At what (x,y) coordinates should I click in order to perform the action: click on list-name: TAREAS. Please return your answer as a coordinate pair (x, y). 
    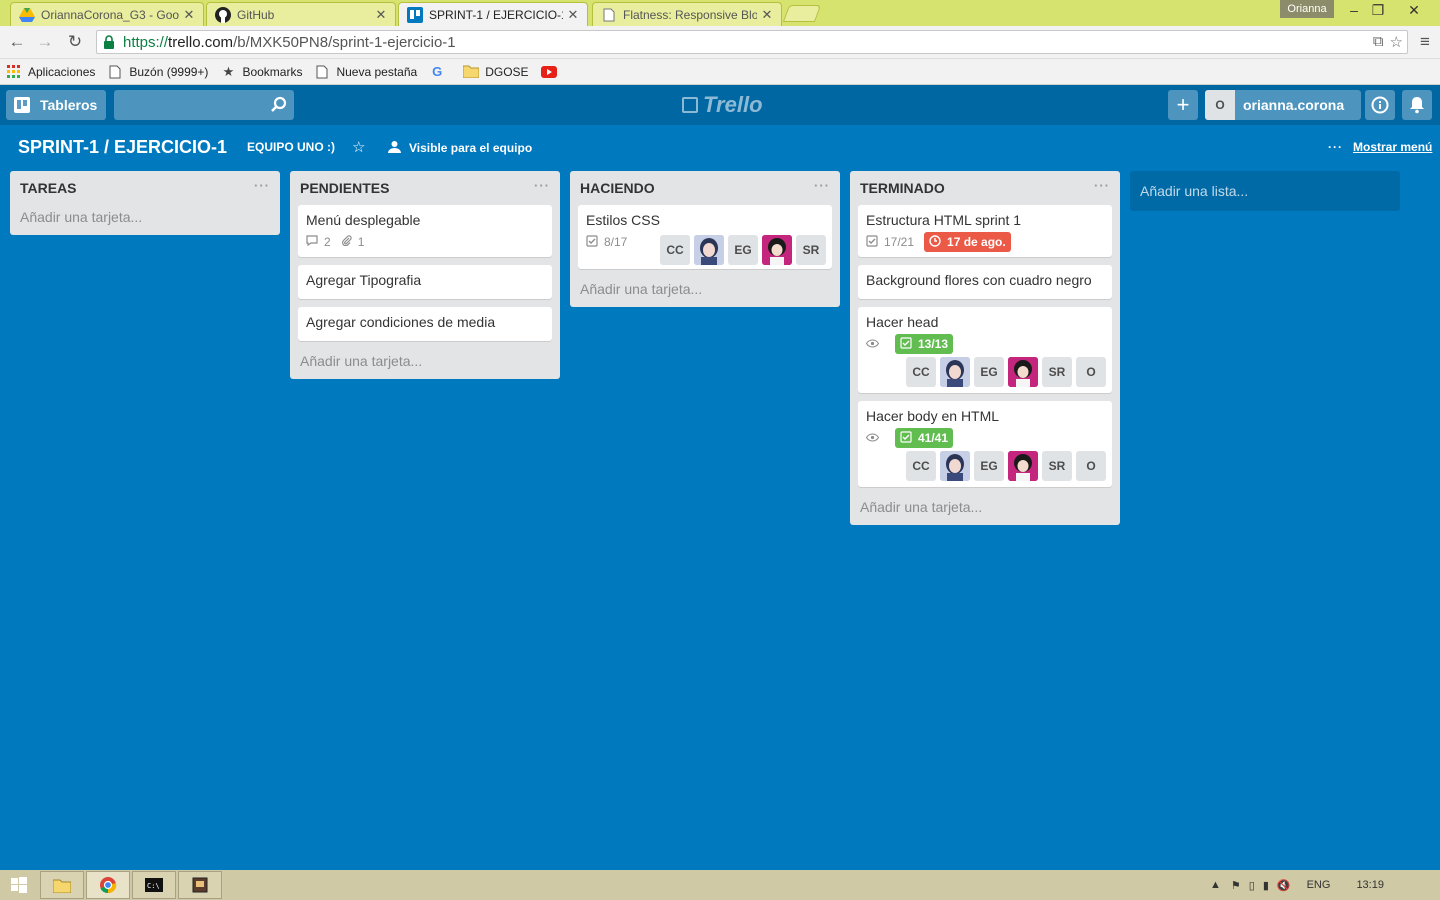
    Looking at the image, I should click on (48, 188).